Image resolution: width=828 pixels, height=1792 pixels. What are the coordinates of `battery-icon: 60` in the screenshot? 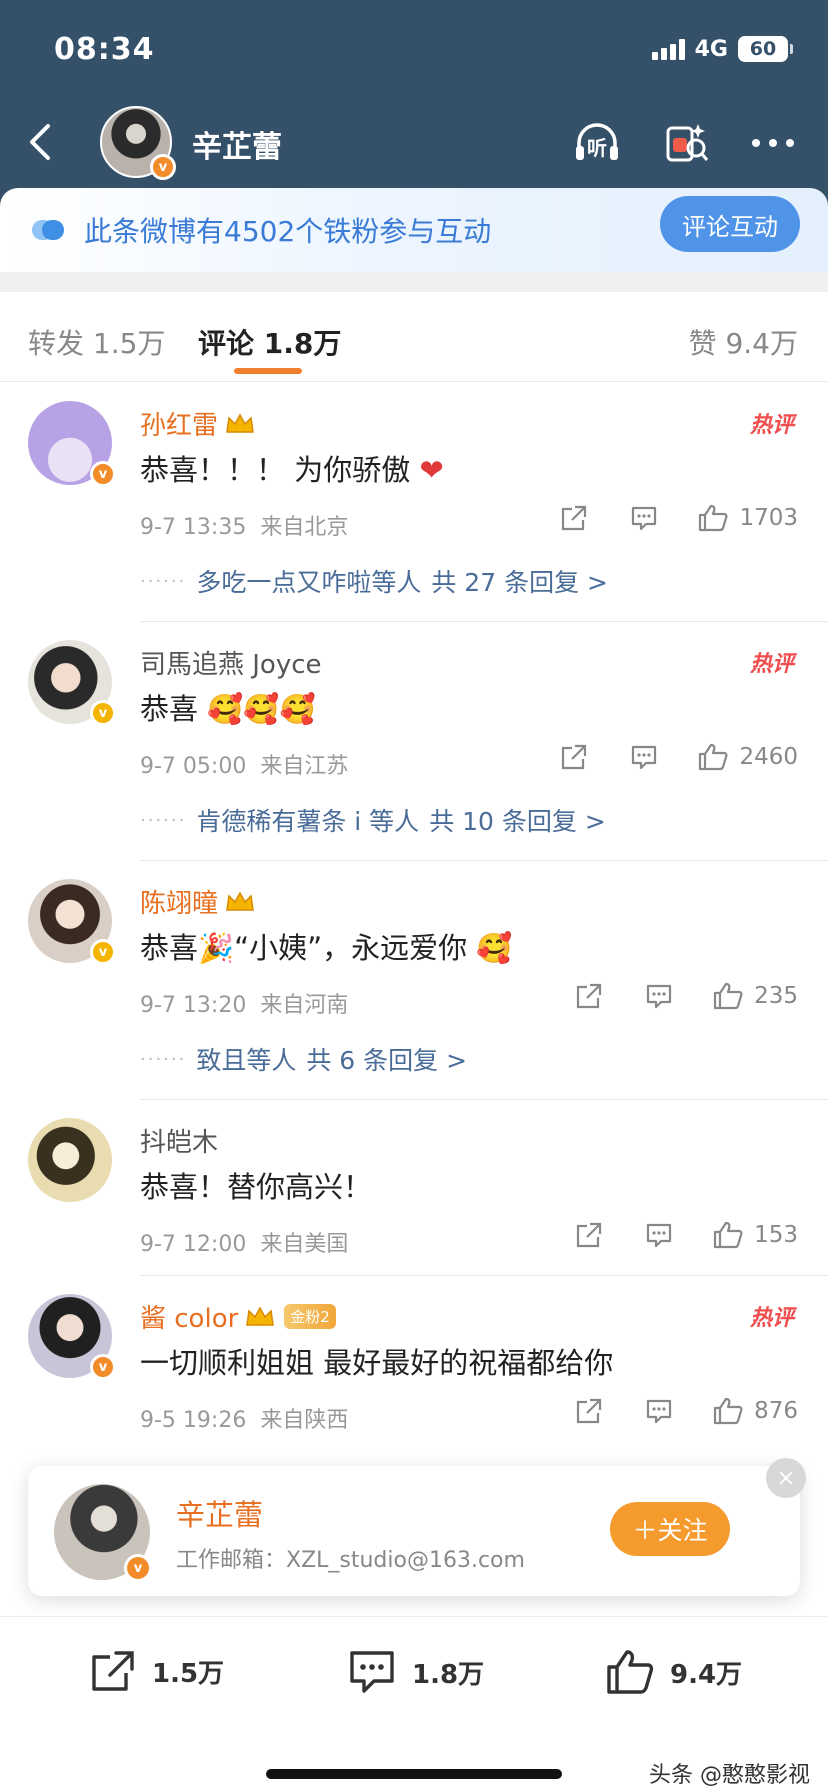 It's located at (765, 49).